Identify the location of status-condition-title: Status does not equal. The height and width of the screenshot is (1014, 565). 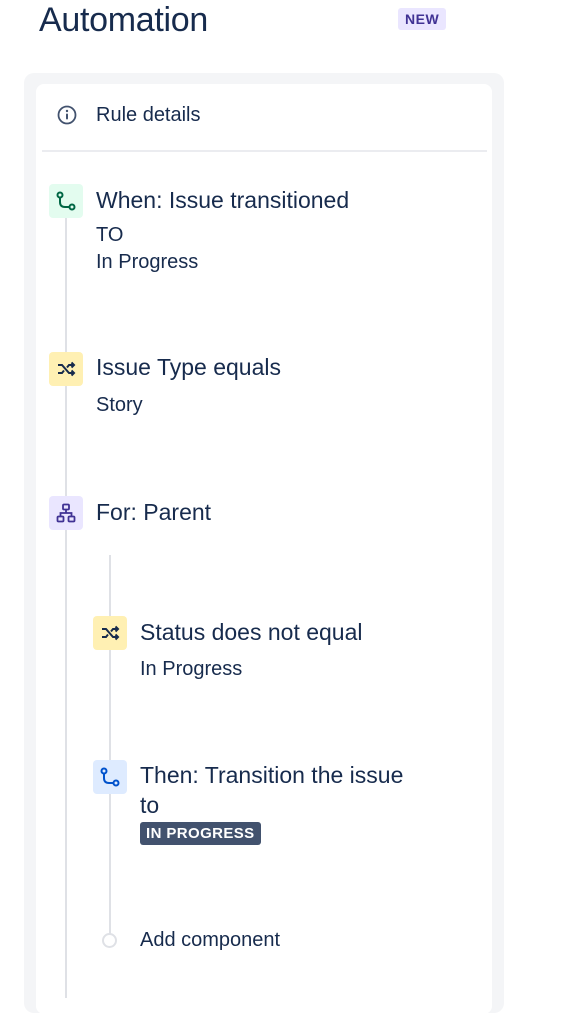
(251, 632).